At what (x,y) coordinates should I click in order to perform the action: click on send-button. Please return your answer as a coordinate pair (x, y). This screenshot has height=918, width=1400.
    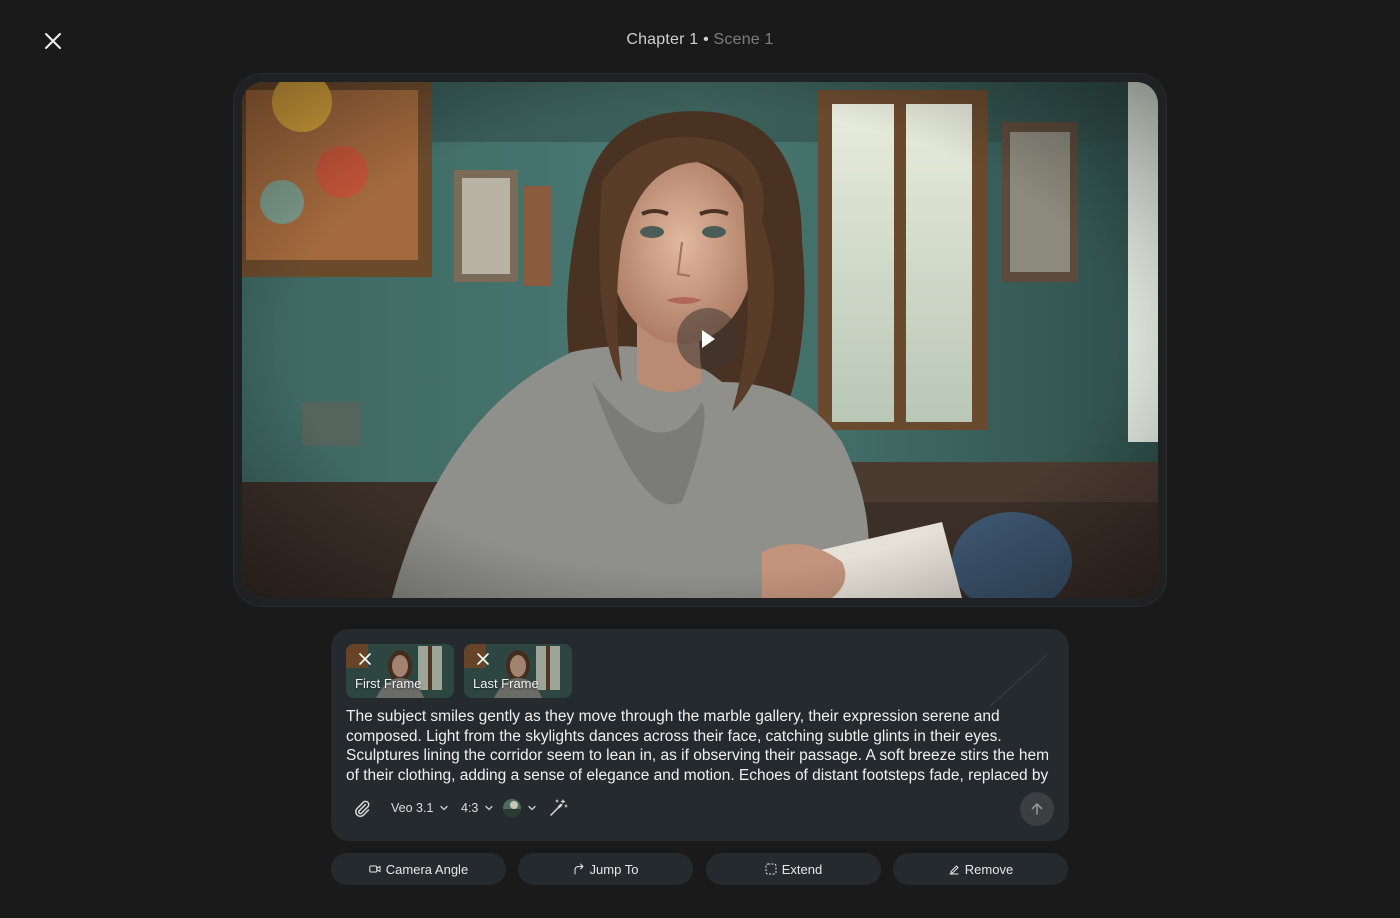
    Looking at the image, I should click on (1037, 809).